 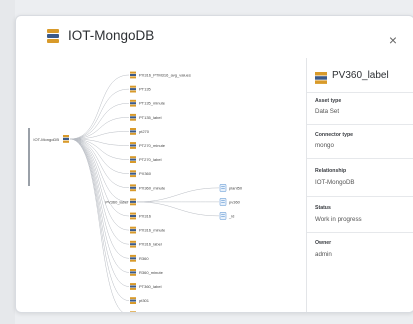 I want to click on node-label: PV360_label, so click(x=116, y=201).